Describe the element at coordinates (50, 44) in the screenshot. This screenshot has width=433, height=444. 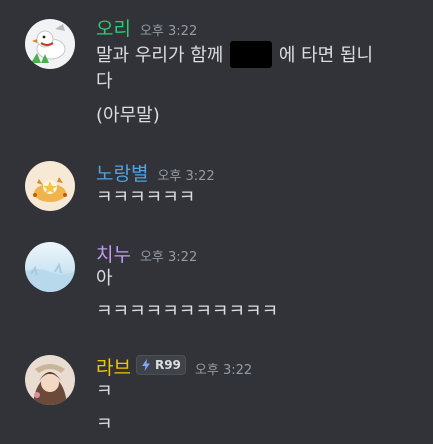
I see `duck-avatar` at that location.